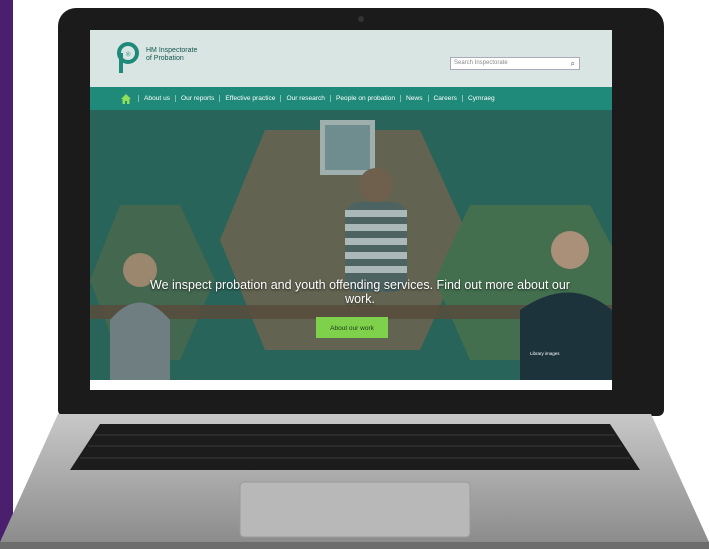 The image size is (709, 549). Describe the element at coordinates (364, 98) in the screenshot. I see `nav-item-people-on-probation: People on probation` at that location.